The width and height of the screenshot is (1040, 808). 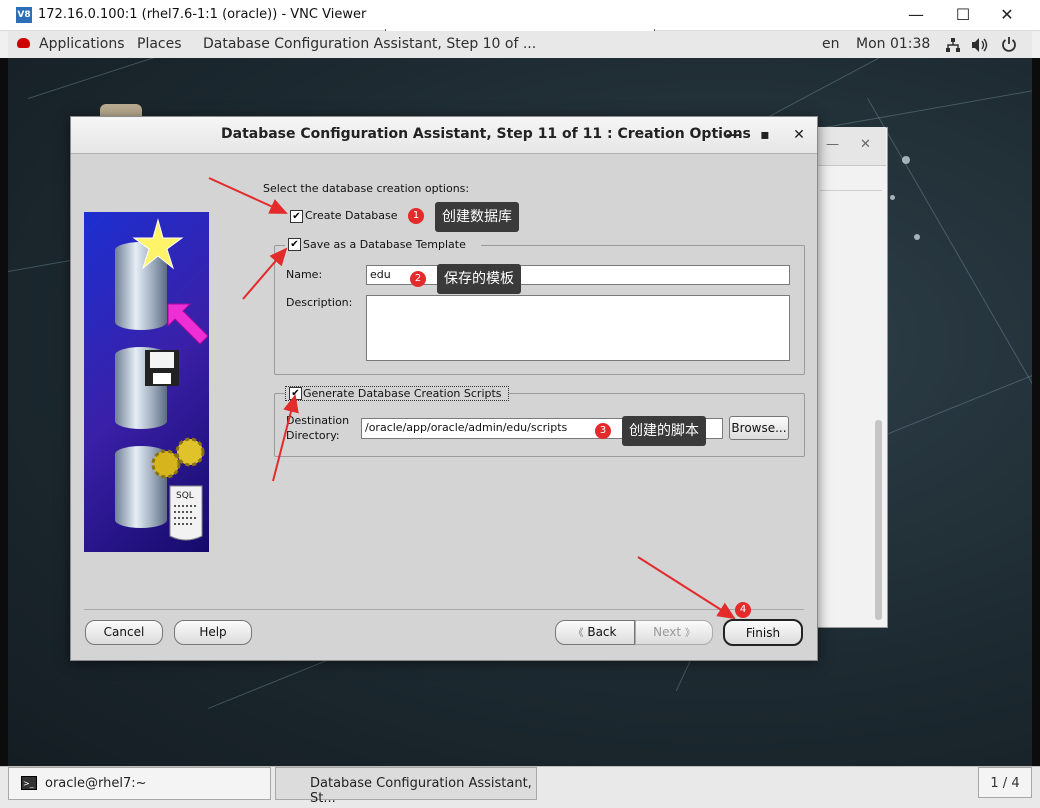 I want to click on vnc-minimize-button: —, so click(x=916, y=15).